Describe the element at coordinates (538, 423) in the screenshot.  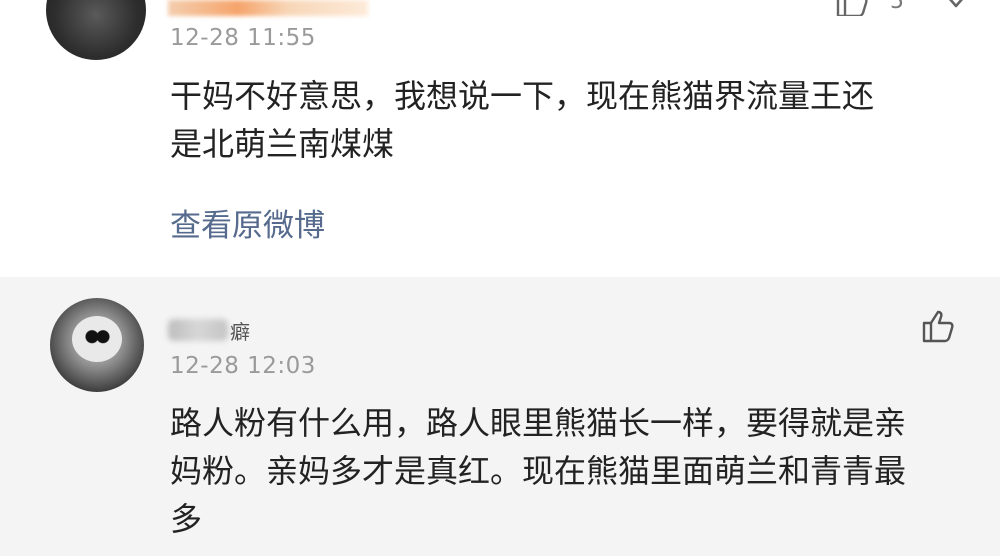
I see `comment-text-line: 路人粉有什么用，路人眼里熊猫长一样，要得就是亲` at that location.